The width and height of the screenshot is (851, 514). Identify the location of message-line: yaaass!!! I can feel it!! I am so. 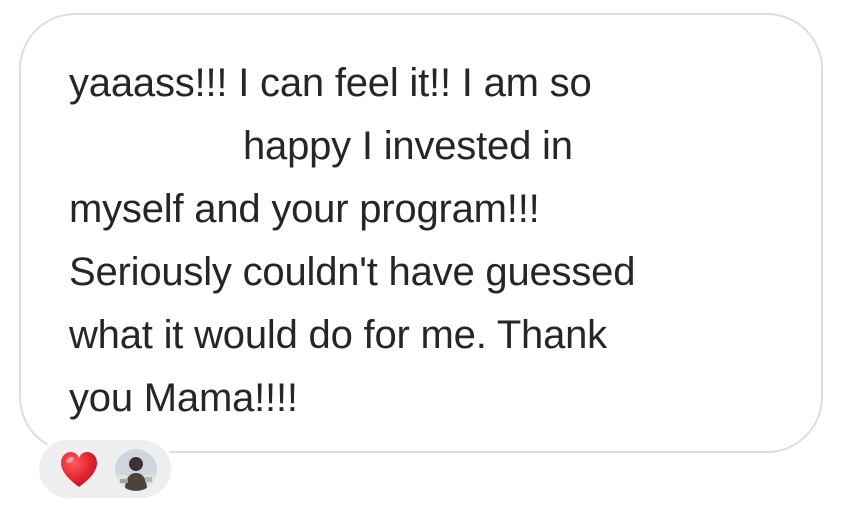
(330, 83).